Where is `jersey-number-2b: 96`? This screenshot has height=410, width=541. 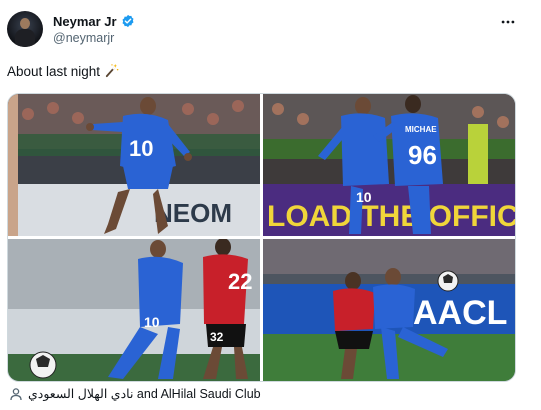
jersey-number-2b: 96 is located at coordinates (422, 155).